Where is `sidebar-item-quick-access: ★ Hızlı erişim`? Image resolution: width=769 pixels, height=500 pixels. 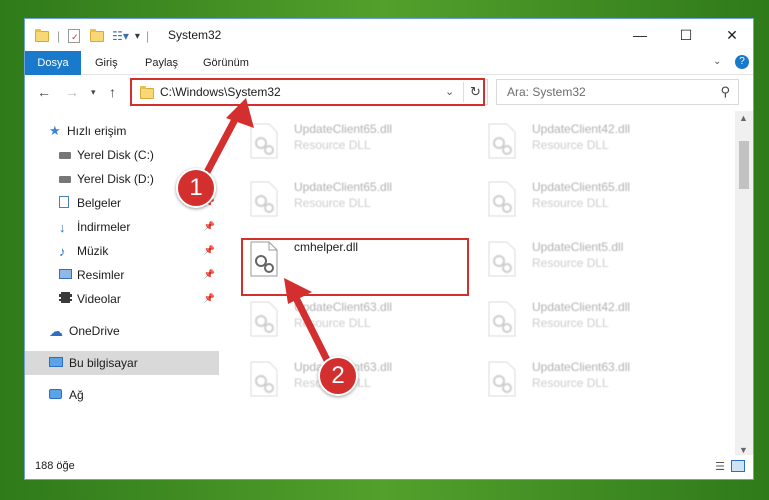
sidebar-item-quick-access: ★ Hızlı erişim is located at coordinates (122, 131).